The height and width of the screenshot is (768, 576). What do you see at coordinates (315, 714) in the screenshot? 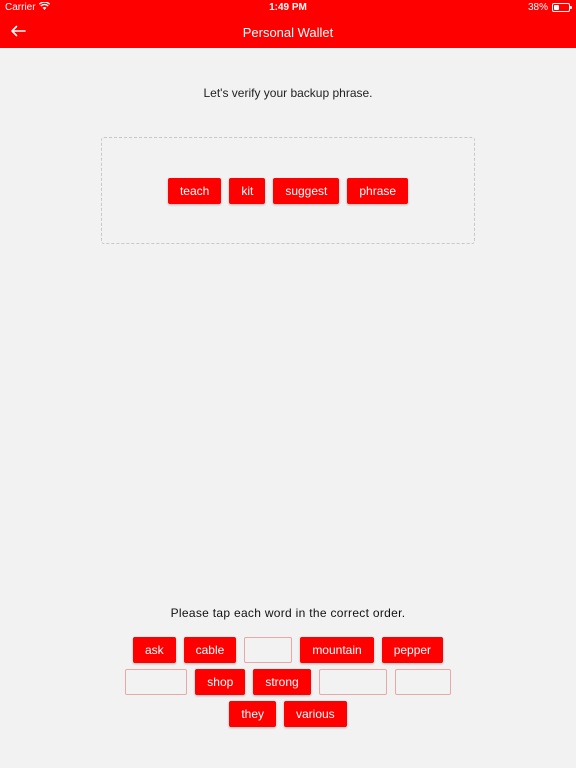
I see `word-bank-chip: various` at bounding box center [315, 714].